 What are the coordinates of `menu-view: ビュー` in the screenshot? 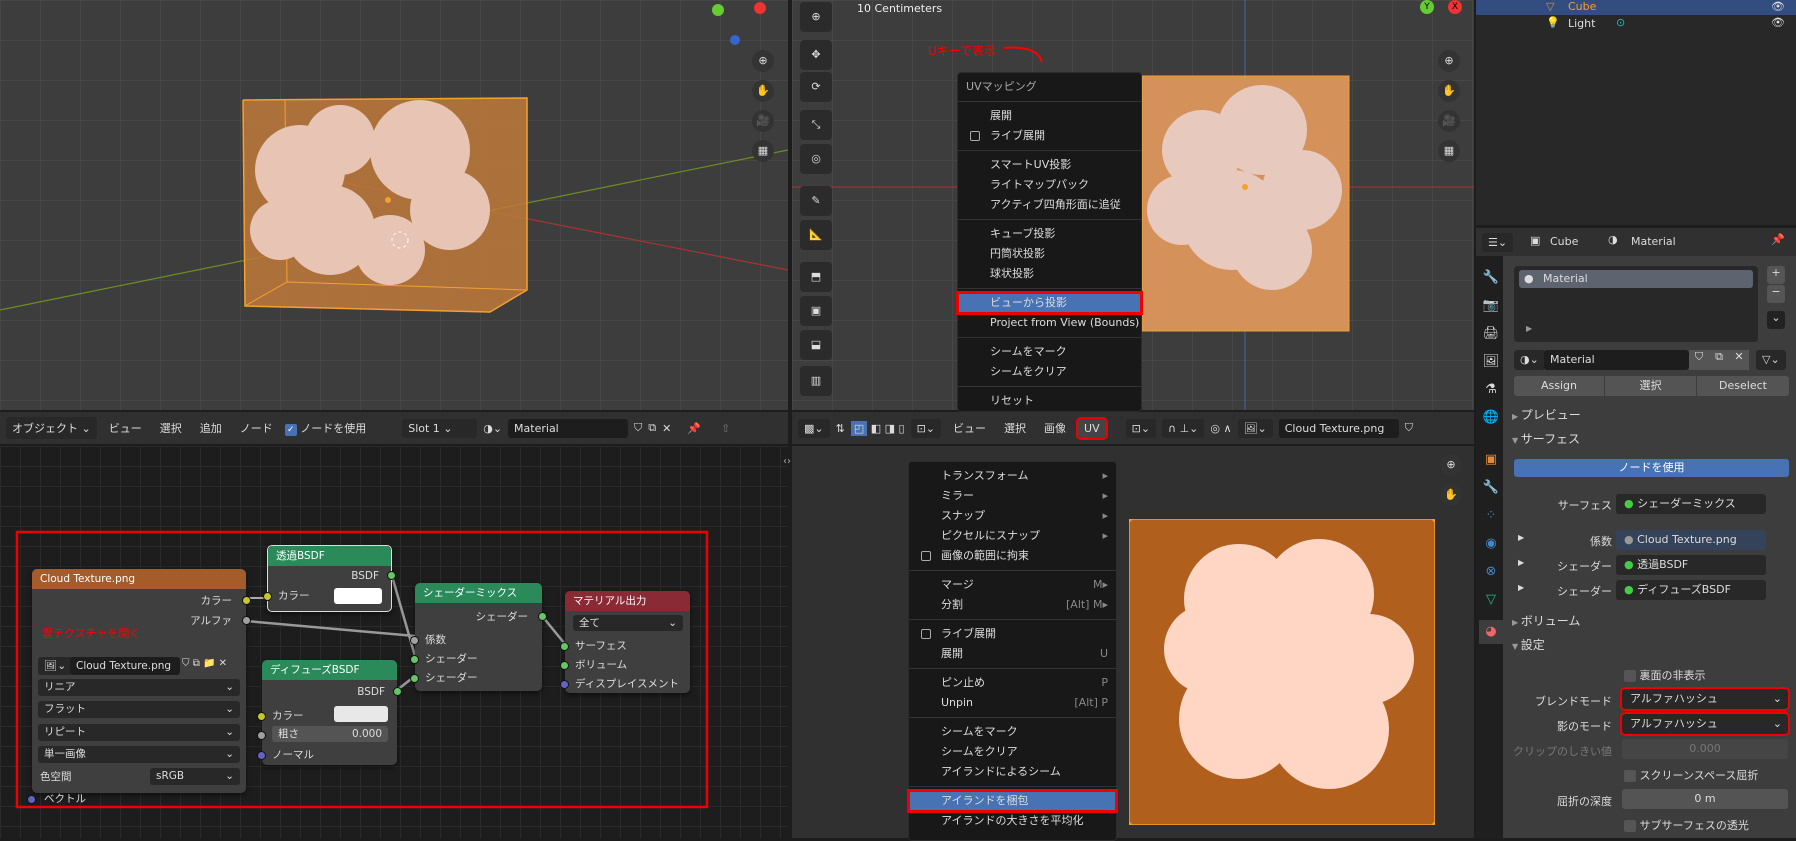 It's located at (969, 428).